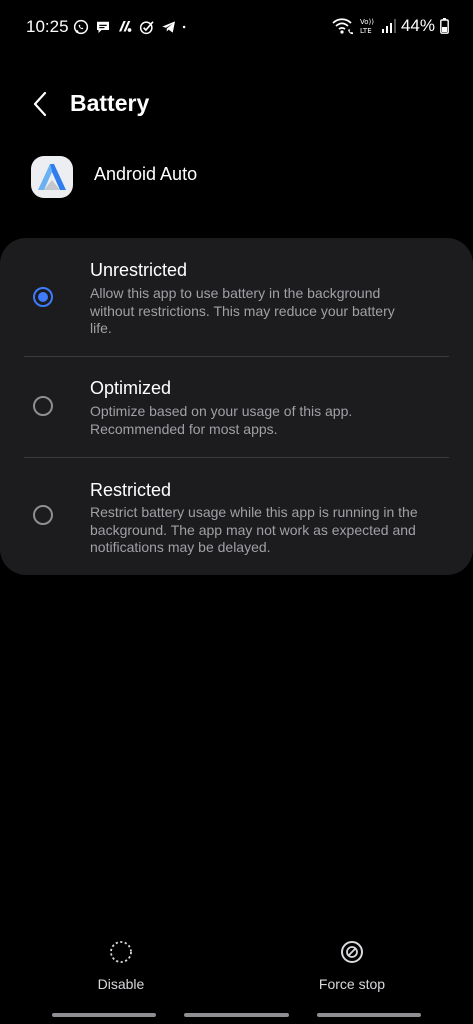 The image size is (473, 1024). What do you see at coordinates (47, 26) in the screenshot?
I see `status-time: 10:25` at bounding box center [47, 26].